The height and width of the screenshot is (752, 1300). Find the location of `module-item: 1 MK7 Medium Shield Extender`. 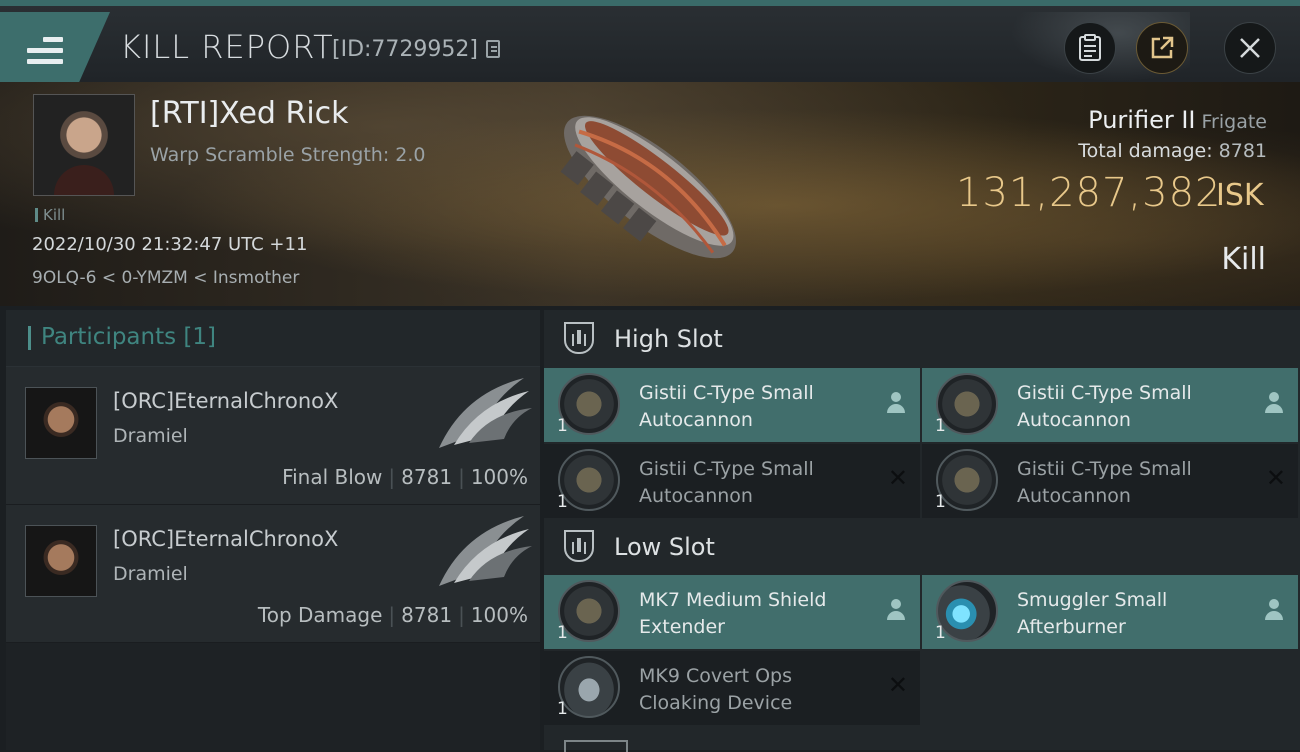

module-item: 1 MK7 Medium Shield Extender is located at coordinates (732, 612).